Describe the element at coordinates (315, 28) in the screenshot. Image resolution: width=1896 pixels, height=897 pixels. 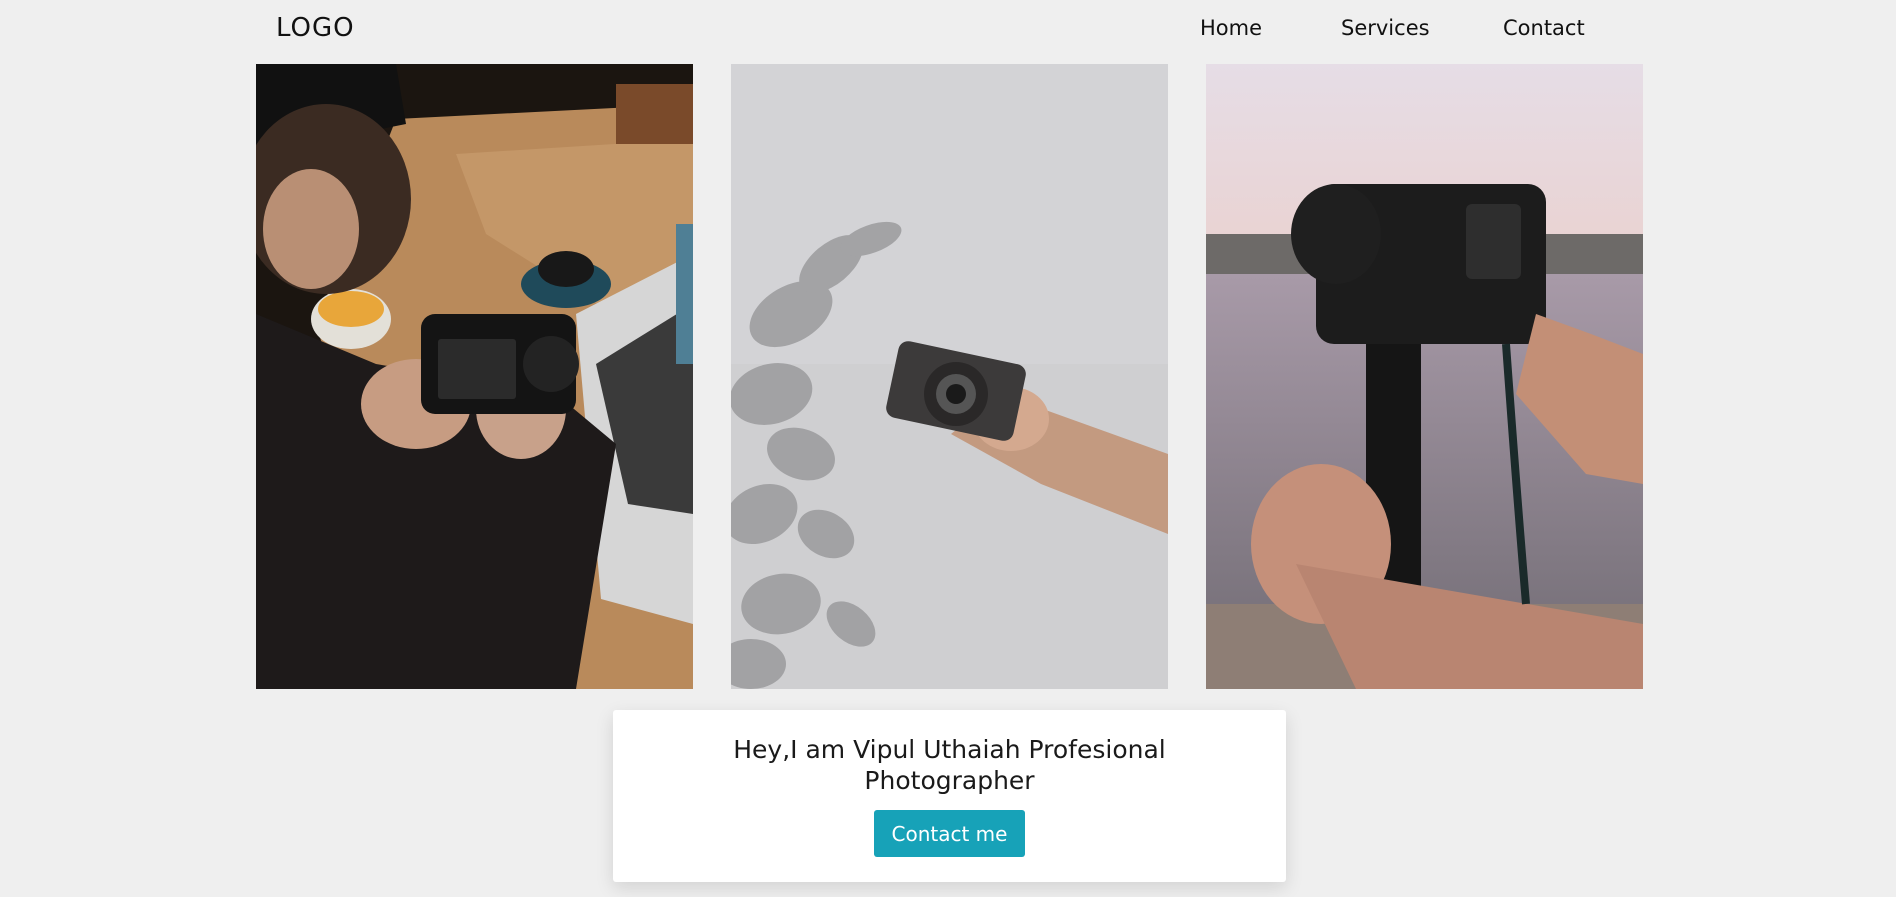
I see `logo: LOGO` at that location.